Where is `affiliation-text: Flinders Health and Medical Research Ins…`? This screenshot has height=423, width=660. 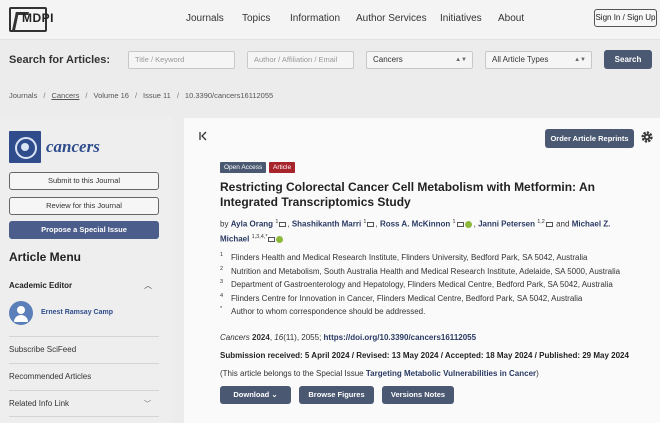 affiliation-text: Flinders Health and Medical Research Ins… is located at coordinates (409, 257).